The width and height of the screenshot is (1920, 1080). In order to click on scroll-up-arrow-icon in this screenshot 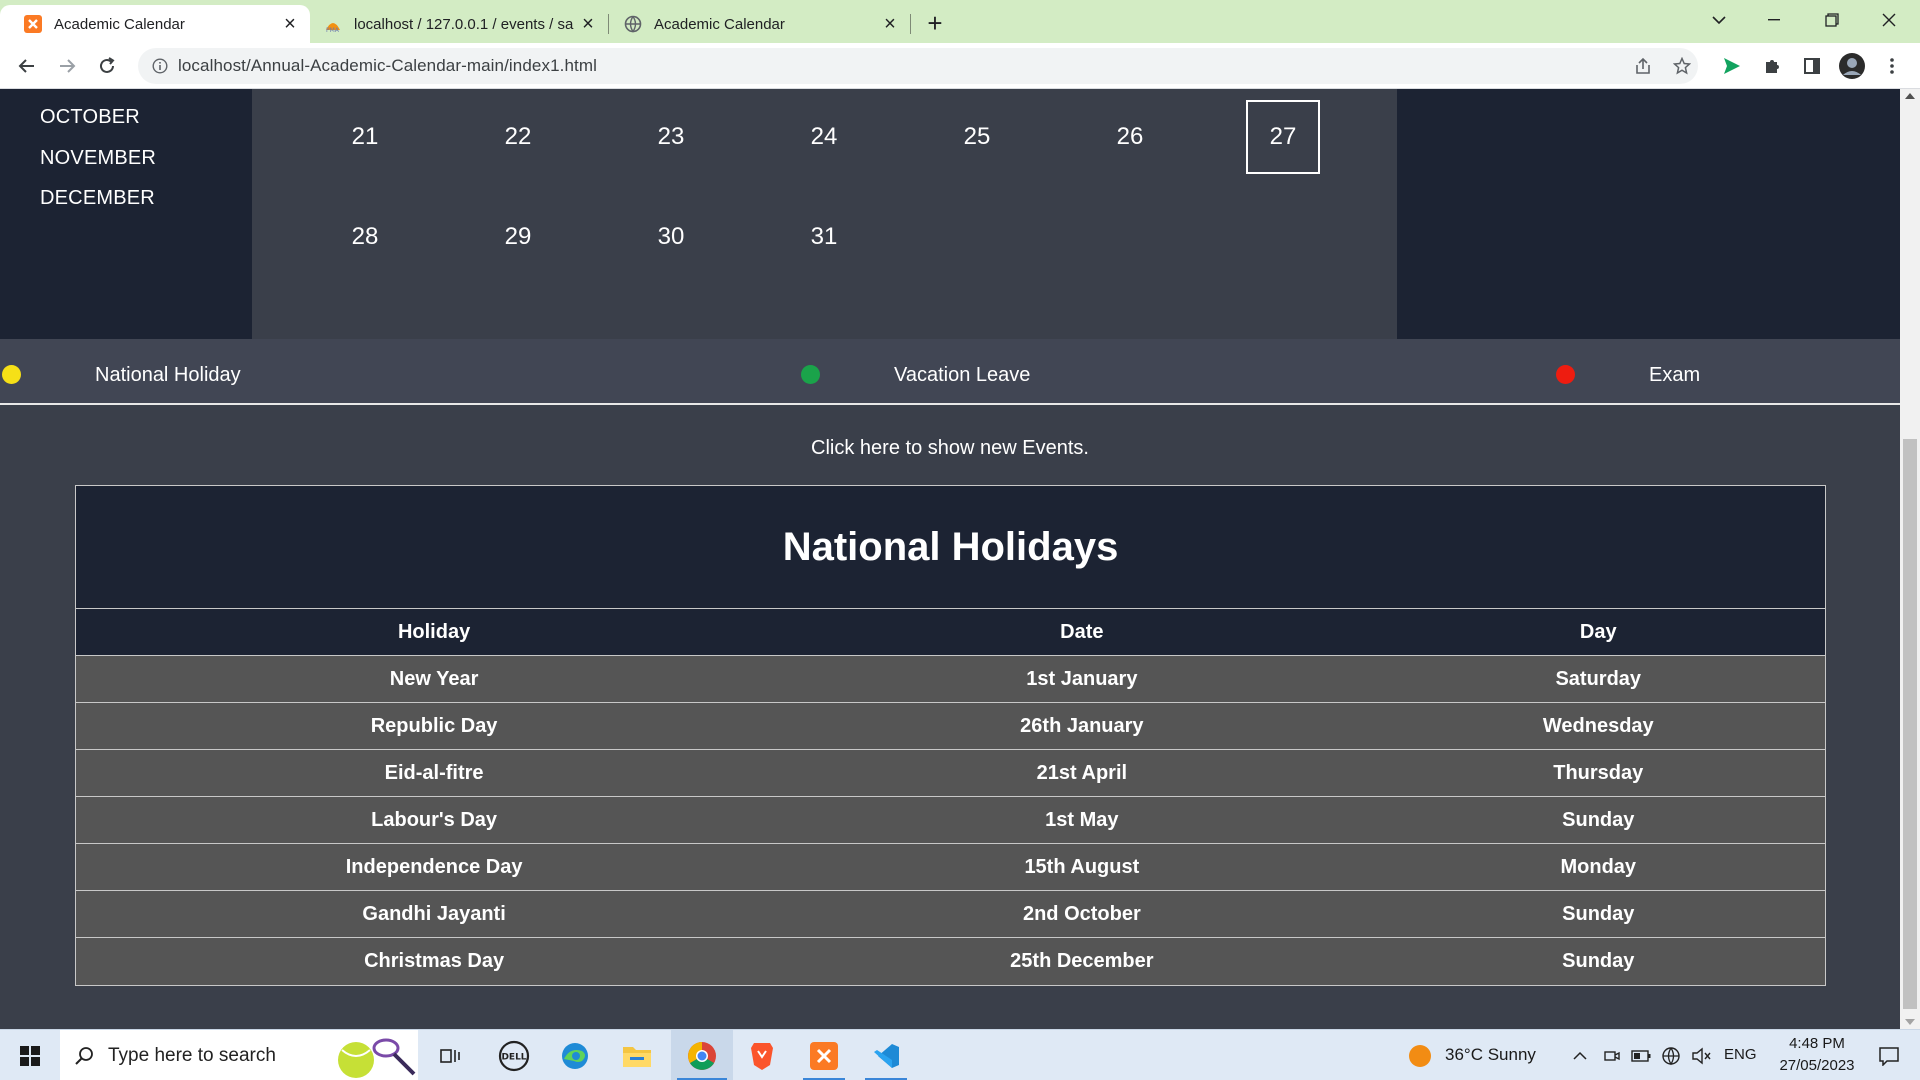, I will do `click(1910, 96)`.